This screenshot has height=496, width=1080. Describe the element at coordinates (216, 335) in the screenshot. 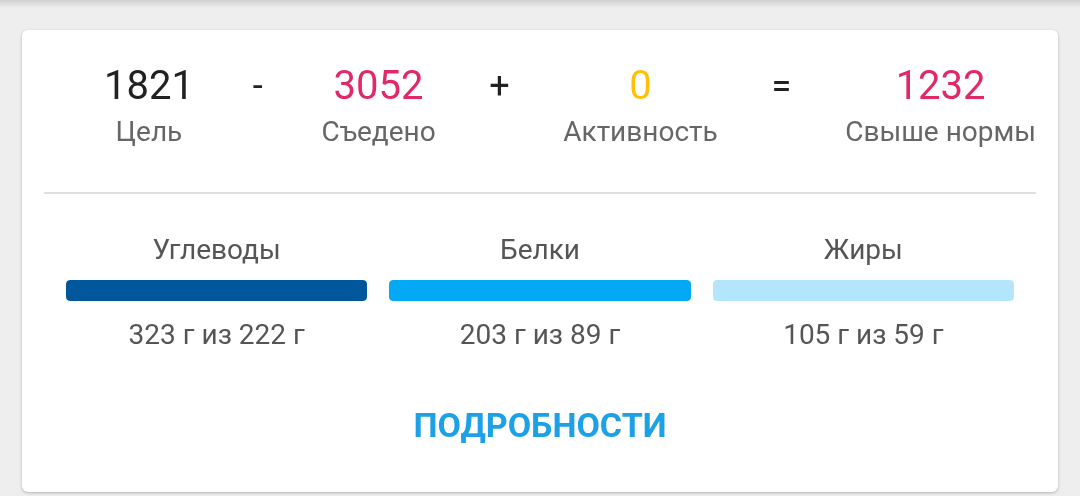

I see `macro-amount: 323 г из 222 г` at that location.